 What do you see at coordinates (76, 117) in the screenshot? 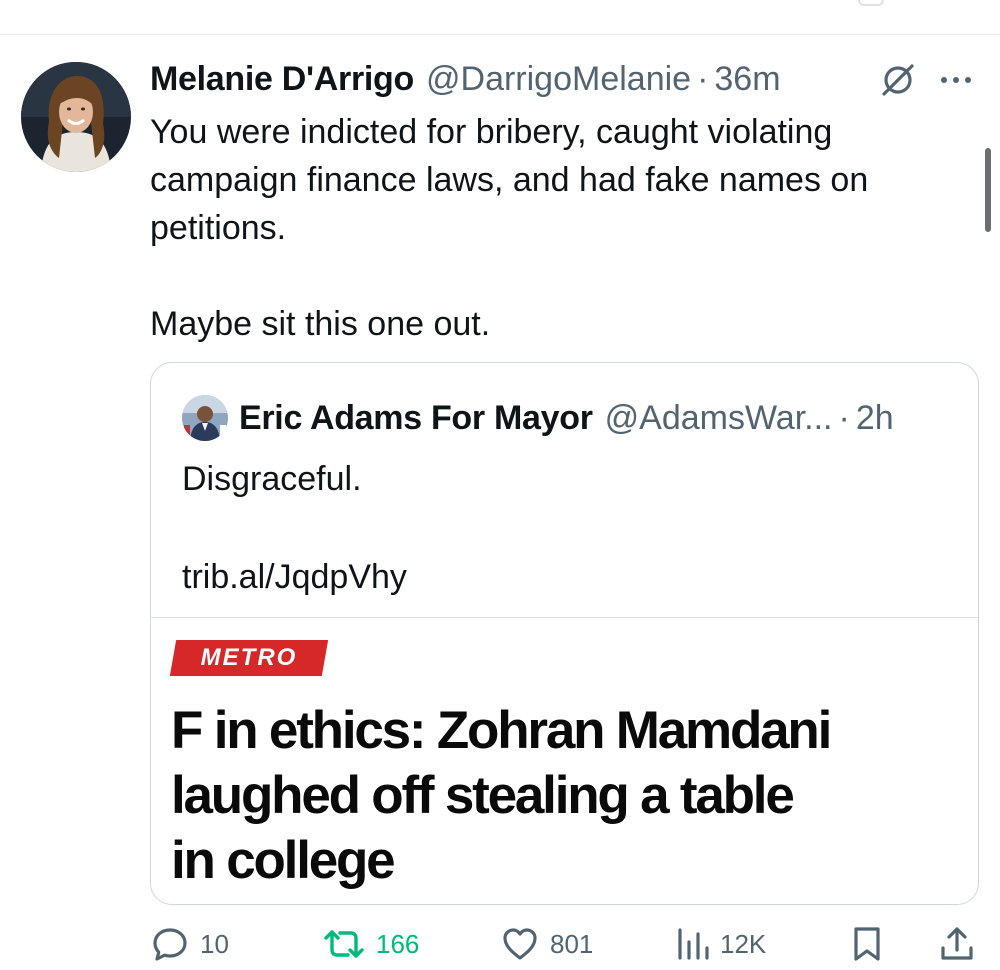
I see `author-avatar` at bounding box center [76, 117].